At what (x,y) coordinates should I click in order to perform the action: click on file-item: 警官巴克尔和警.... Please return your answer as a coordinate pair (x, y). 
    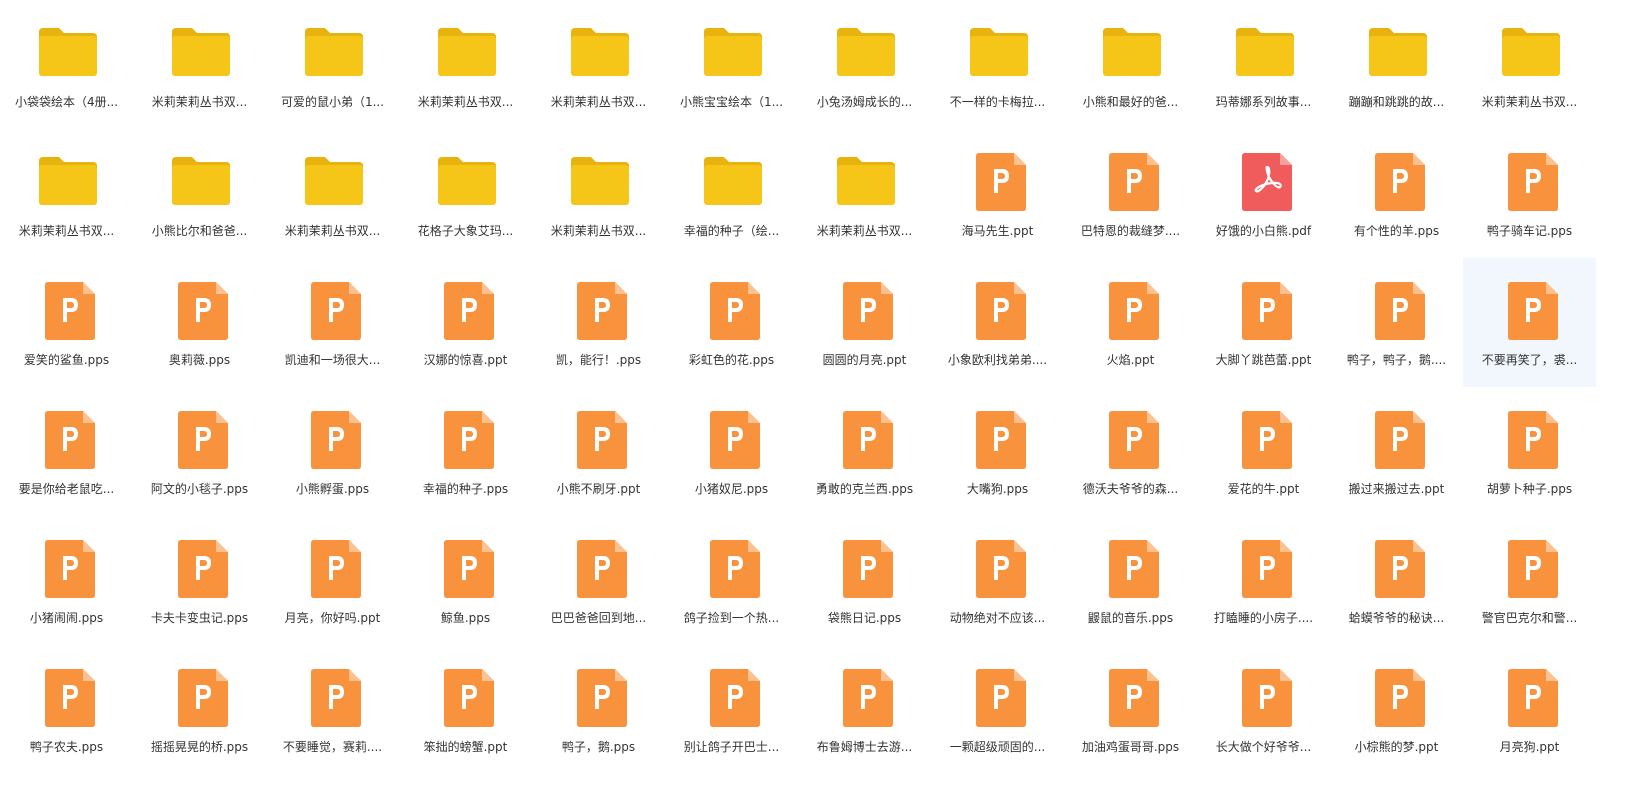
    Looking at the image, I should click on (1529, 580).